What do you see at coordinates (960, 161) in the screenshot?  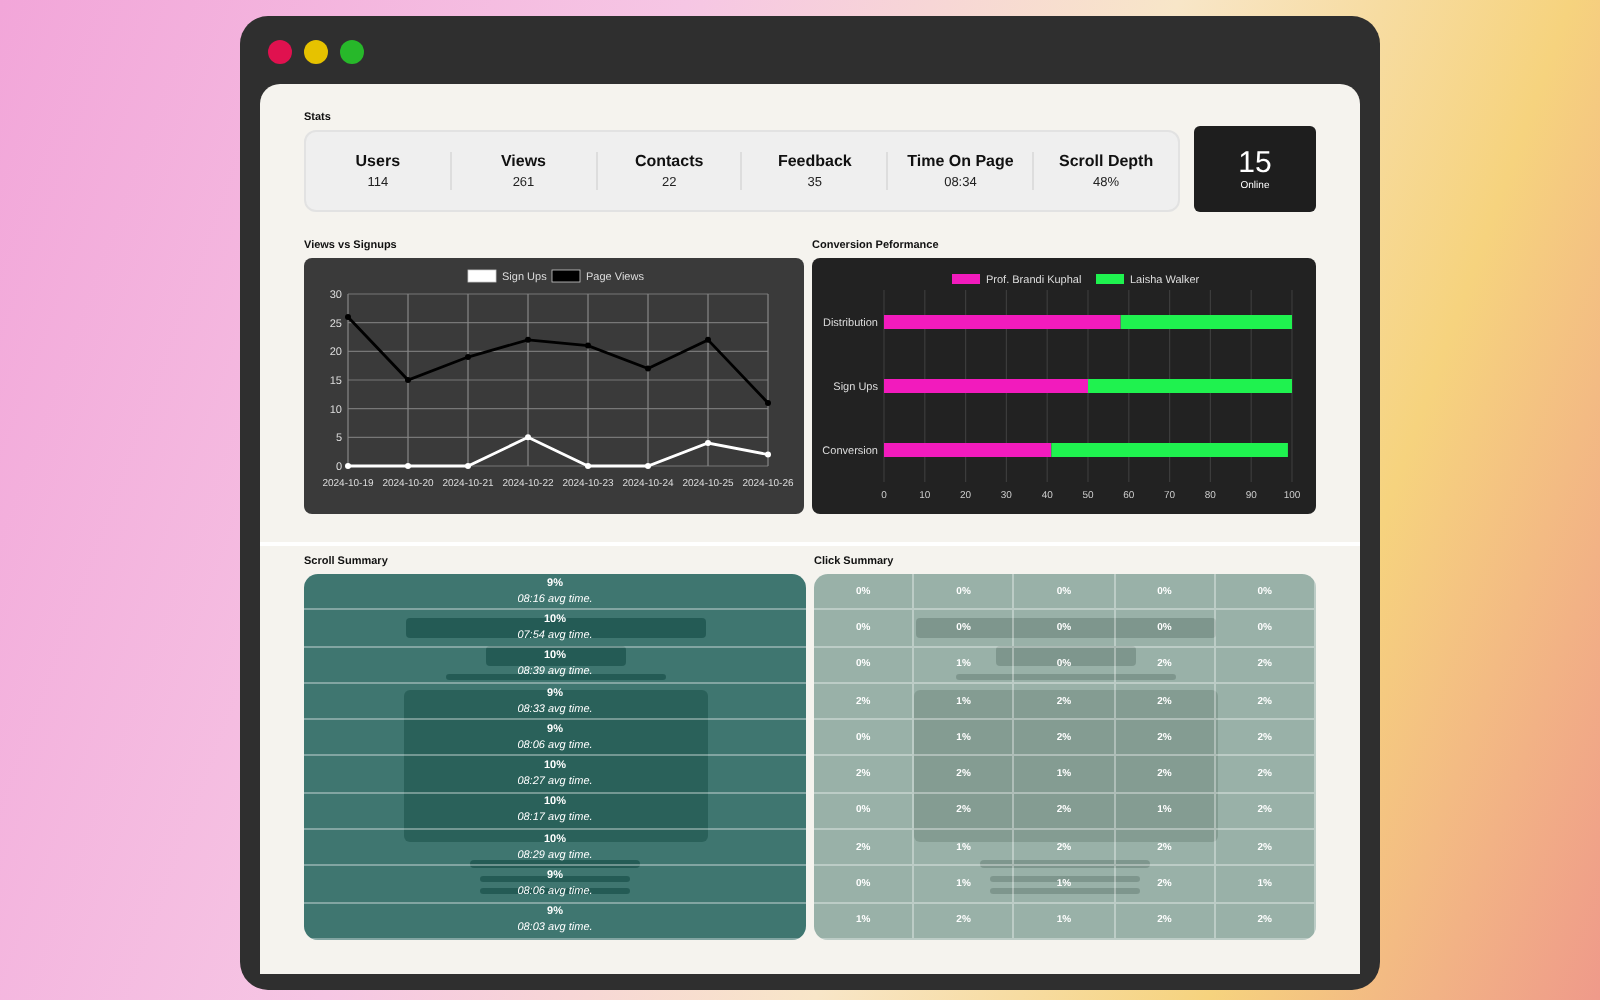 I see `stat-label: Time On Page` at bounding box center [960, 161].